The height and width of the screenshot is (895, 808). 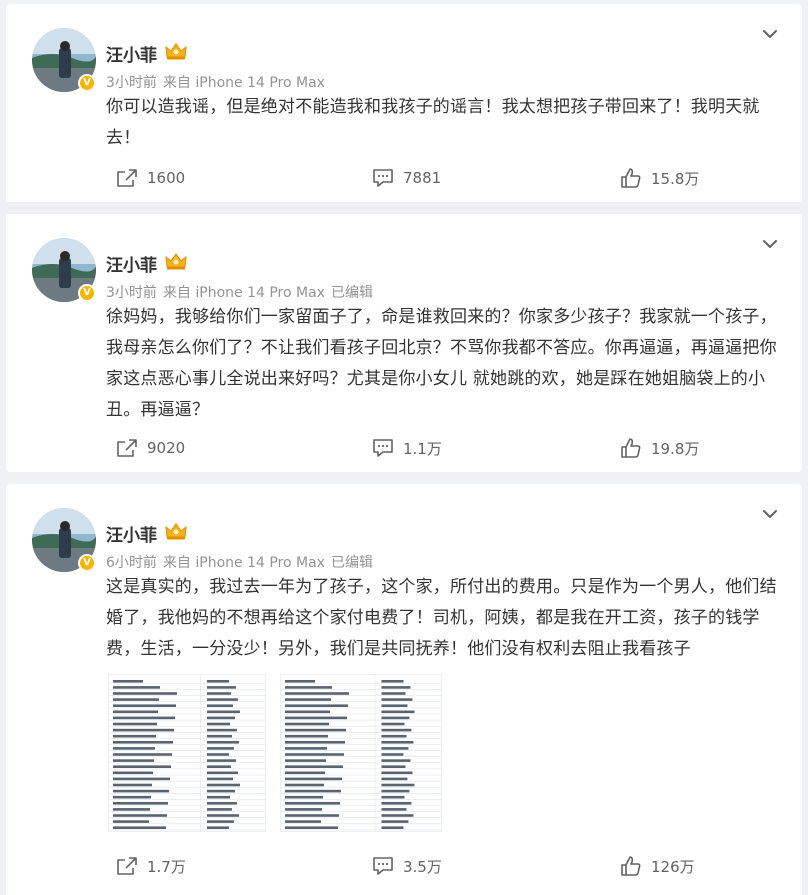 What do you see at coordinates (166, 178) in the screenshot?
I see `share-count: 1600` at bounding box center [166, 178].